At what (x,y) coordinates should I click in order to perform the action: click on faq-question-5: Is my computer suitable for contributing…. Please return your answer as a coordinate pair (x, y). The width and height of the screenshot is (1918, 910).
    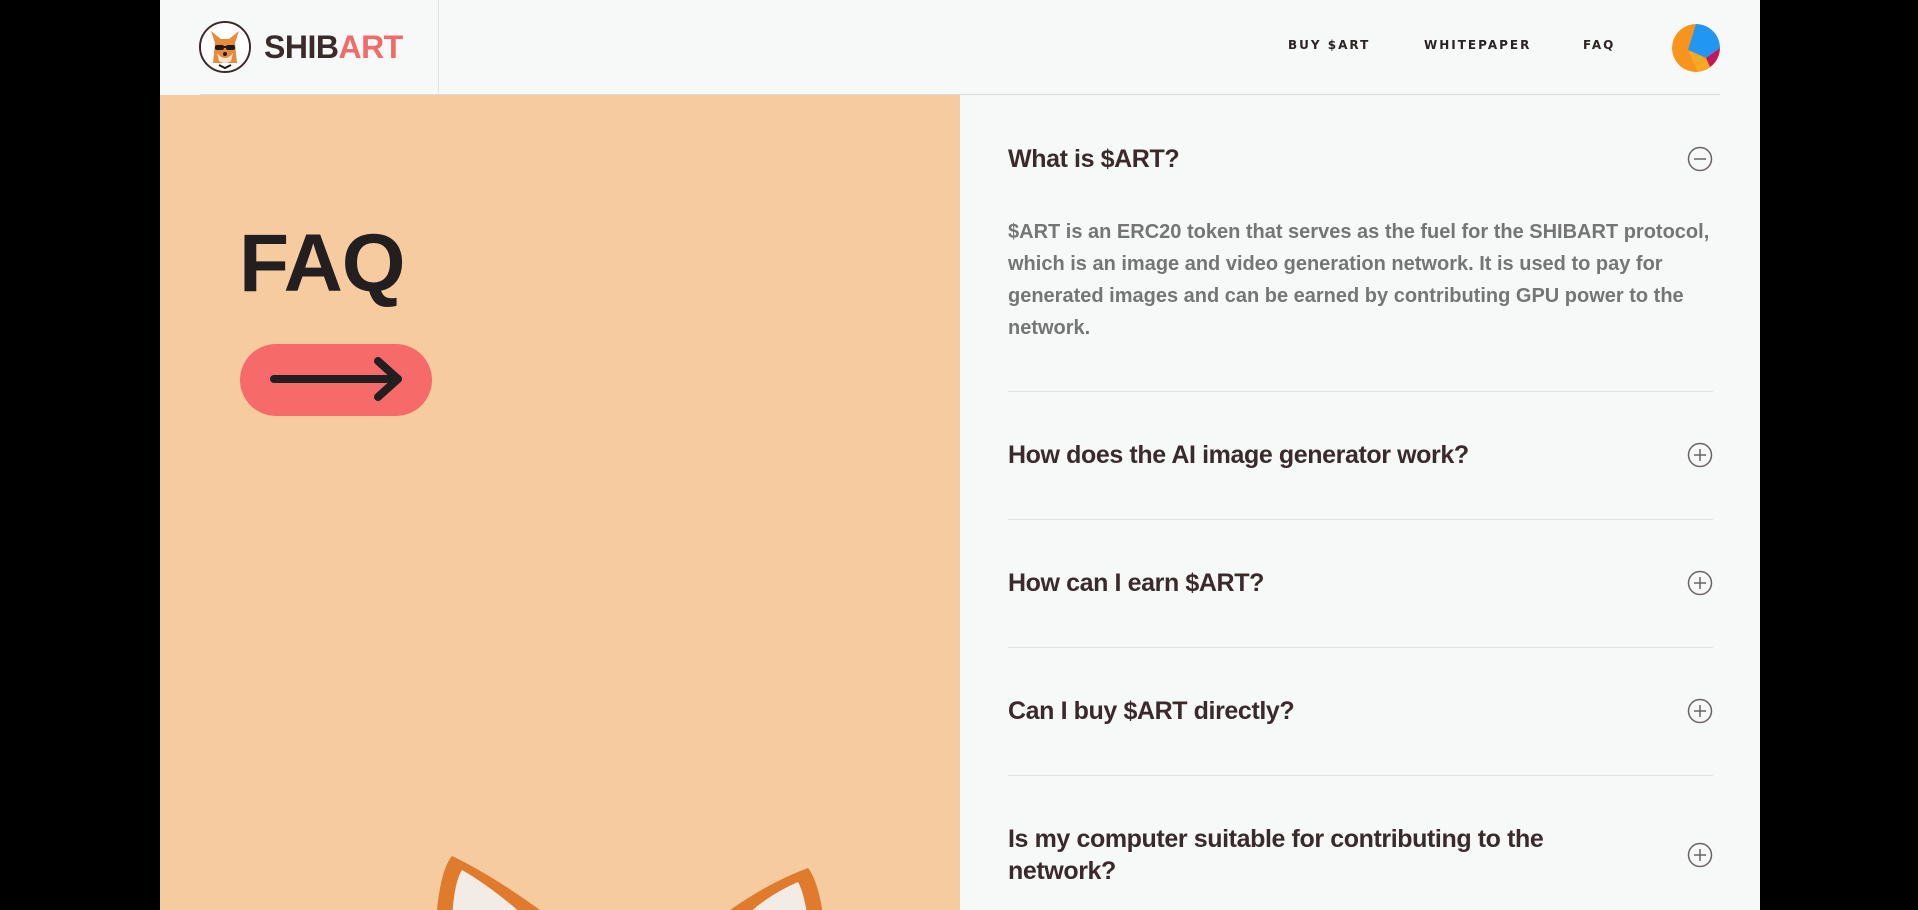
    Looking at the image, I should click on (1288, 855).